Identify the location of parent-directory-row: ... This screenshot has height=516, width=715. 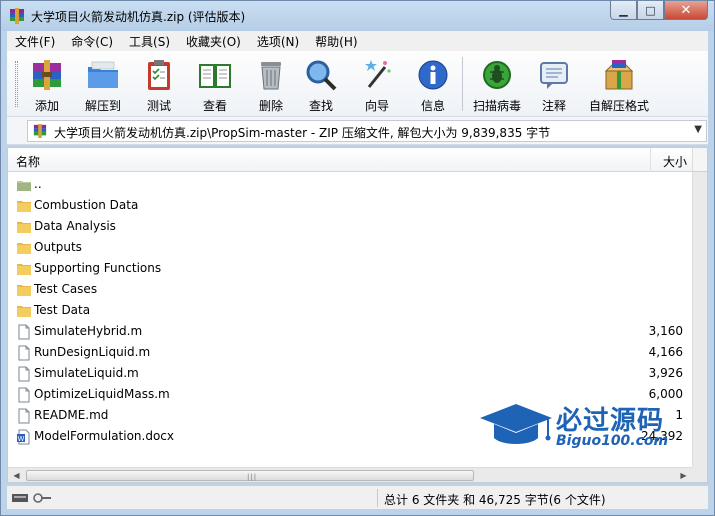
(350, 184).